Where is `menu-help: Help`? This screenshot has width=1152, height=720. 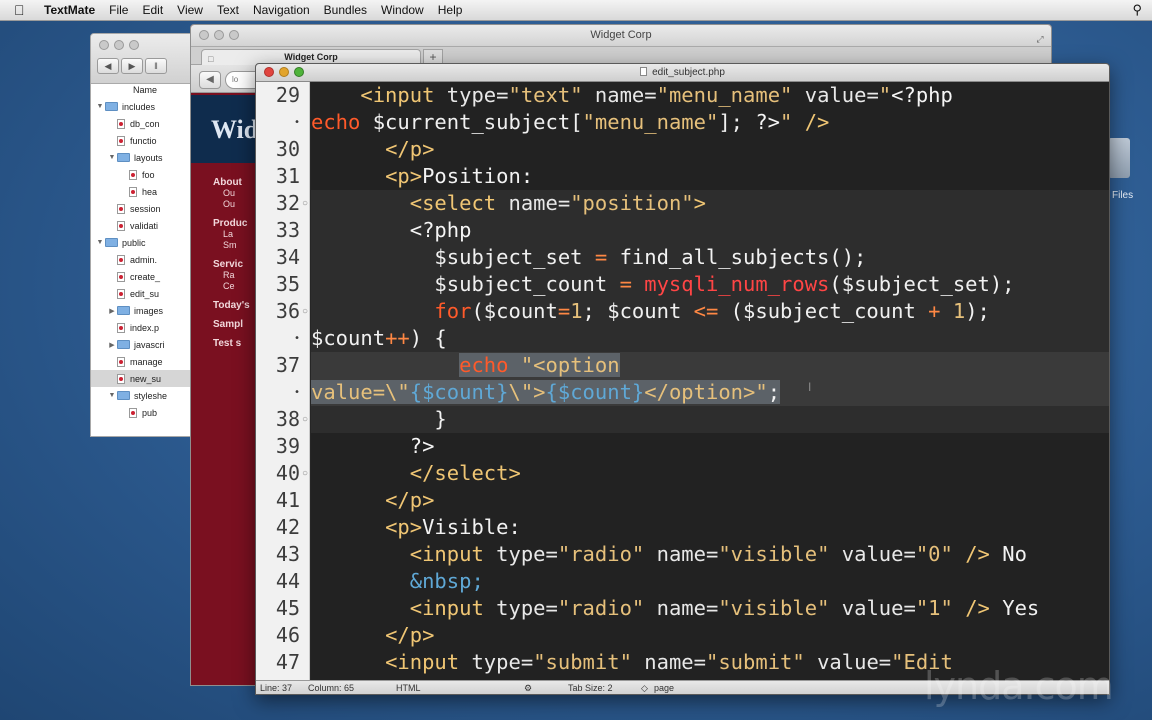 menu-help: Help is located at coordinates (450, 10).